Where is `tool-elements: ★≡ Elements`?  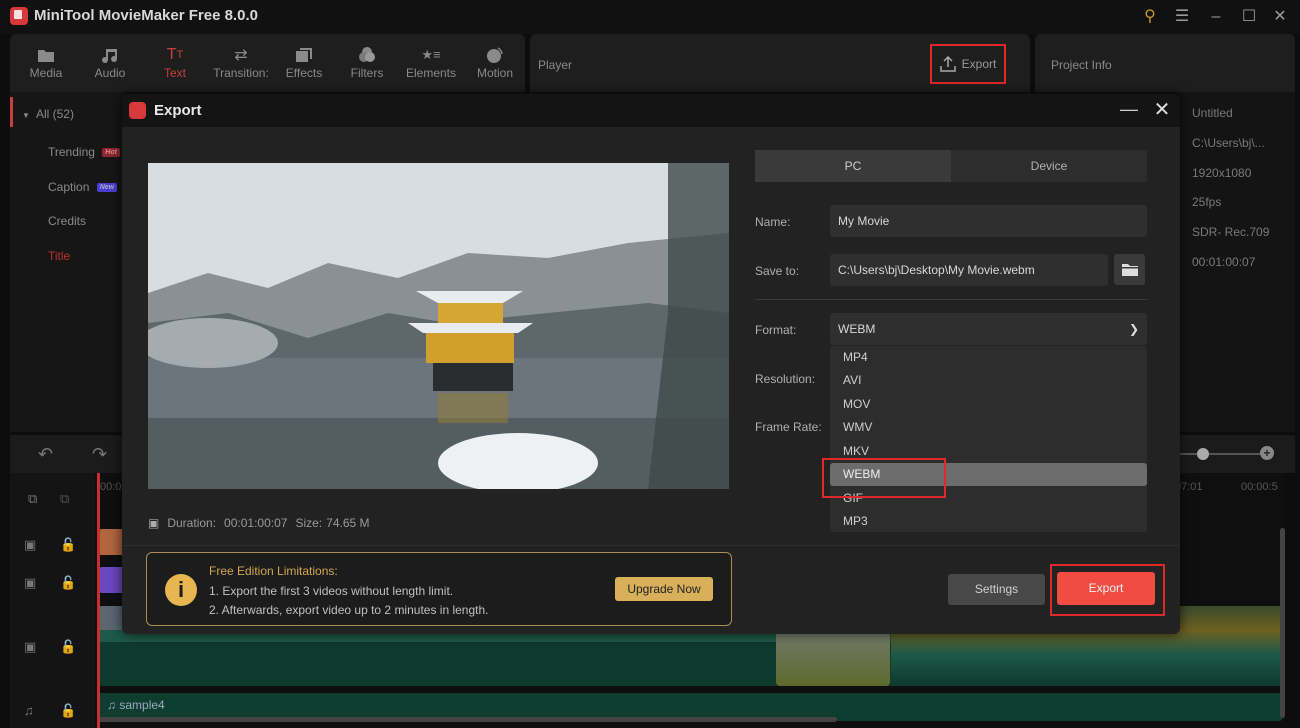
tool-elements: ★≡ Elements is located at coordinates (431, 62).